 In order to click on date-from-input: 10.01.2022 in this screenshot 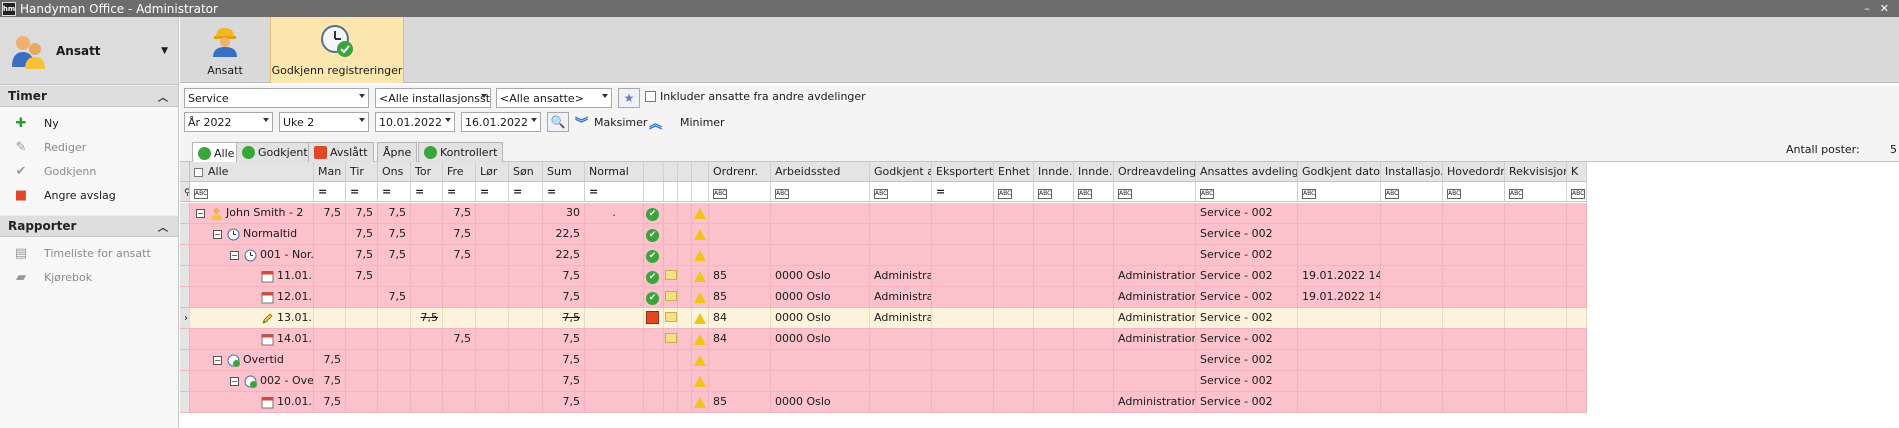, I will do `click(415, 122)`.